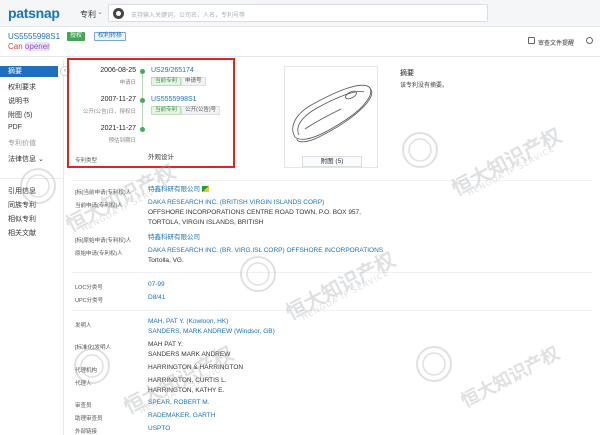 This screenshot has height=435, width=600. I want to click on field-label: 代理机构, so click(86, 371).